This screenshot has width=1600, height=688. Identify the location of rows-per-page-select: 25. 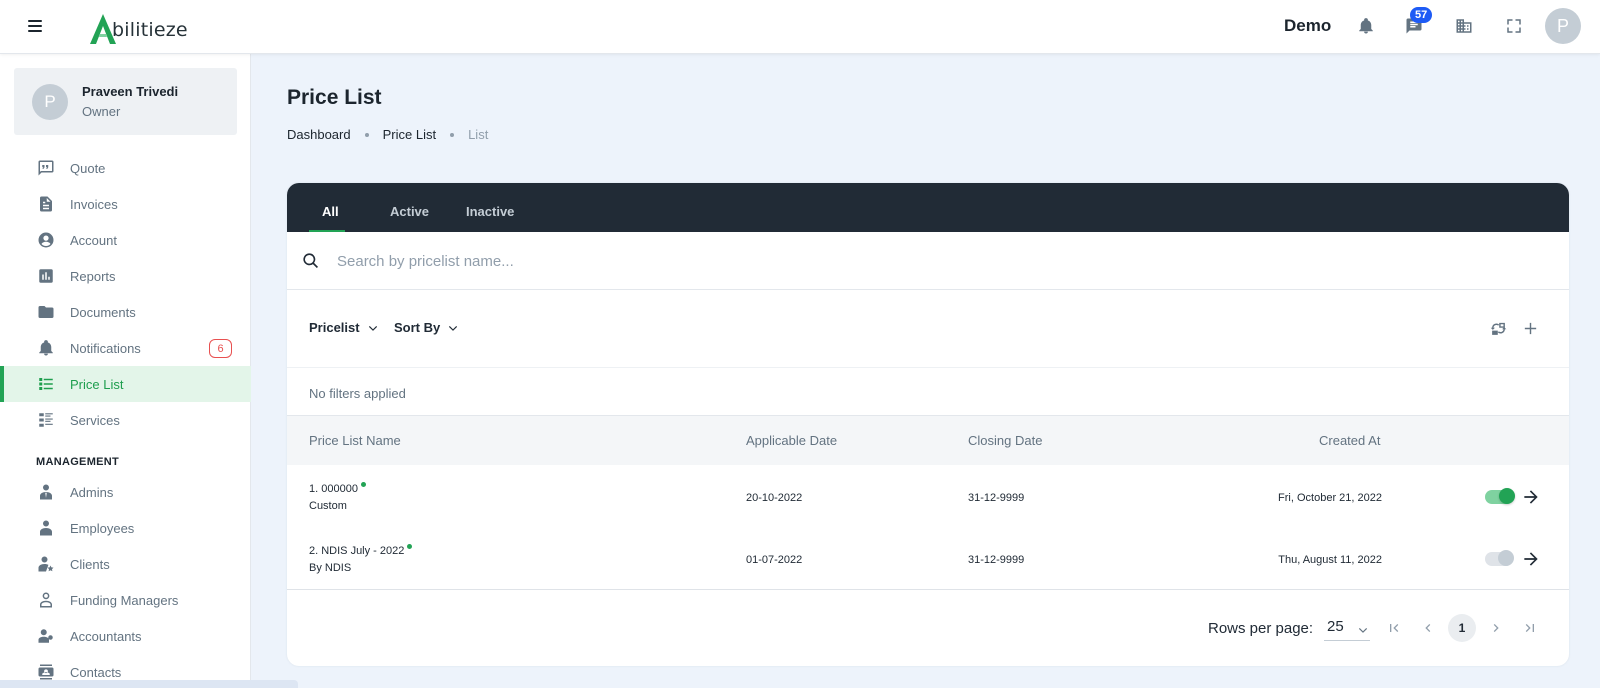
(1347, 628).